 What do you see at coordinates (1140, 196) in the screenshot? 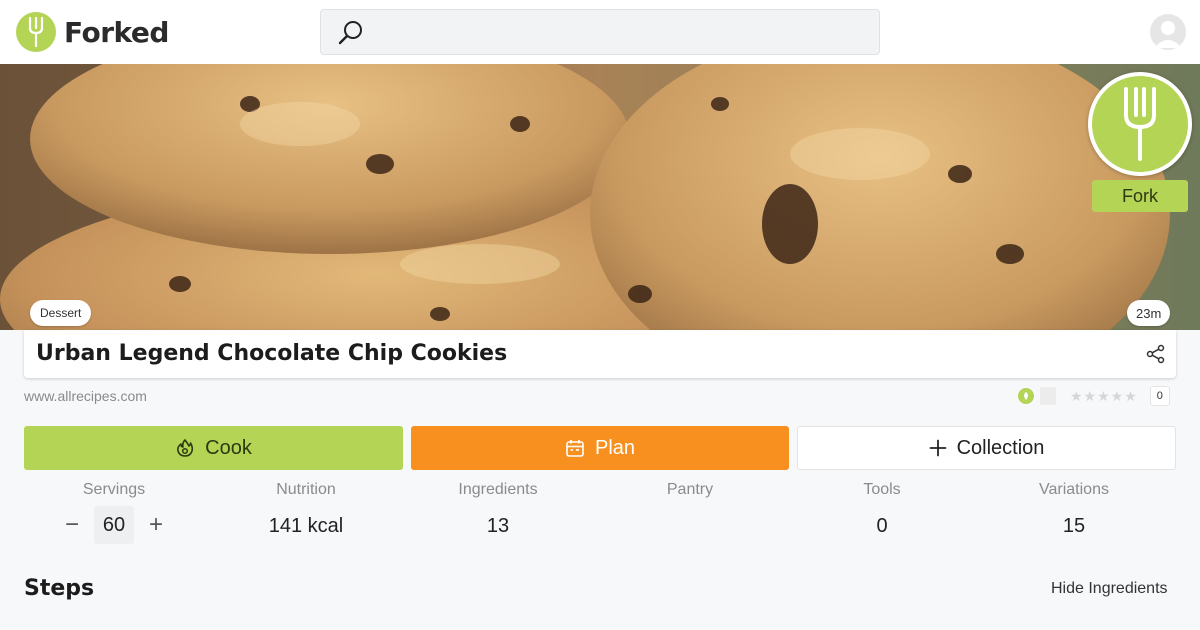
I see `fork-button: Fork` at bounding box center [1140, 196].